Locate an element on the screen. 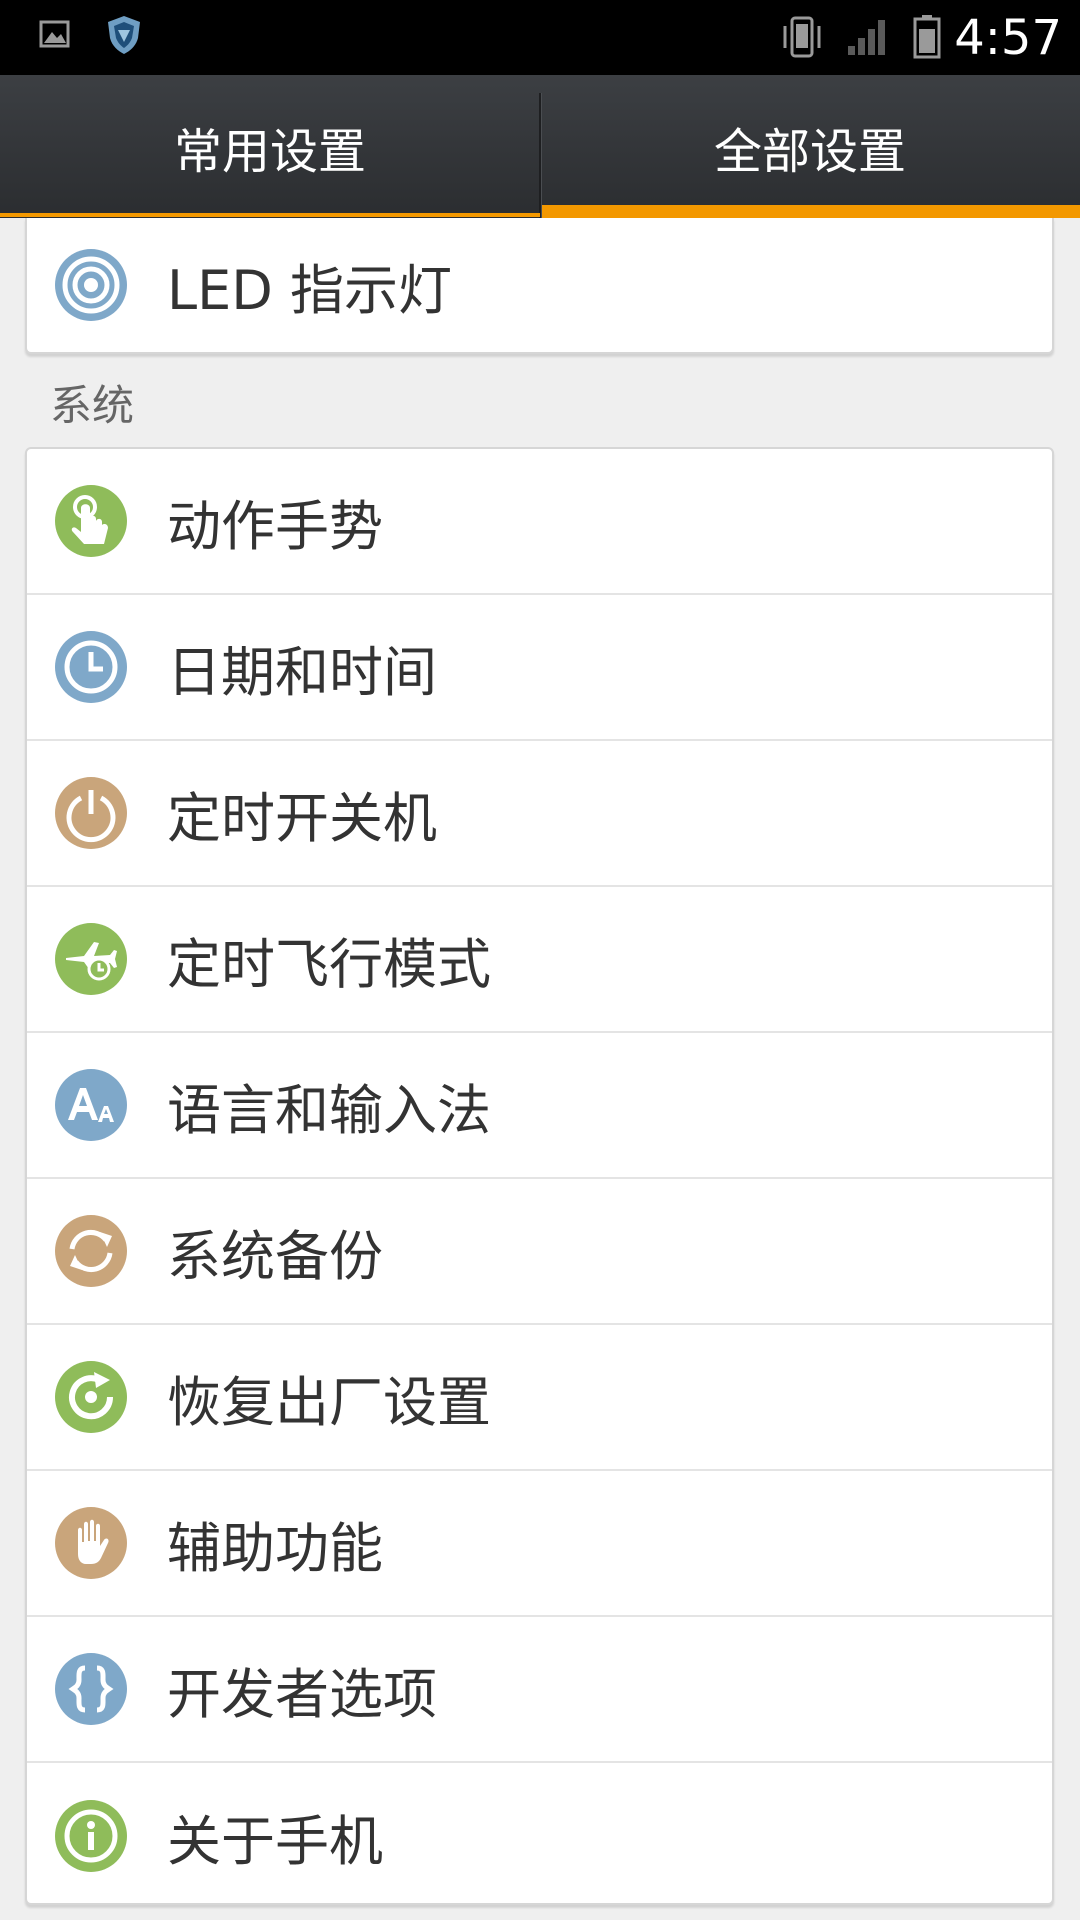 The image size is (1080, 1920). settings-item-developer-options: 开发者选项 is located at coordinates (539, 1690).